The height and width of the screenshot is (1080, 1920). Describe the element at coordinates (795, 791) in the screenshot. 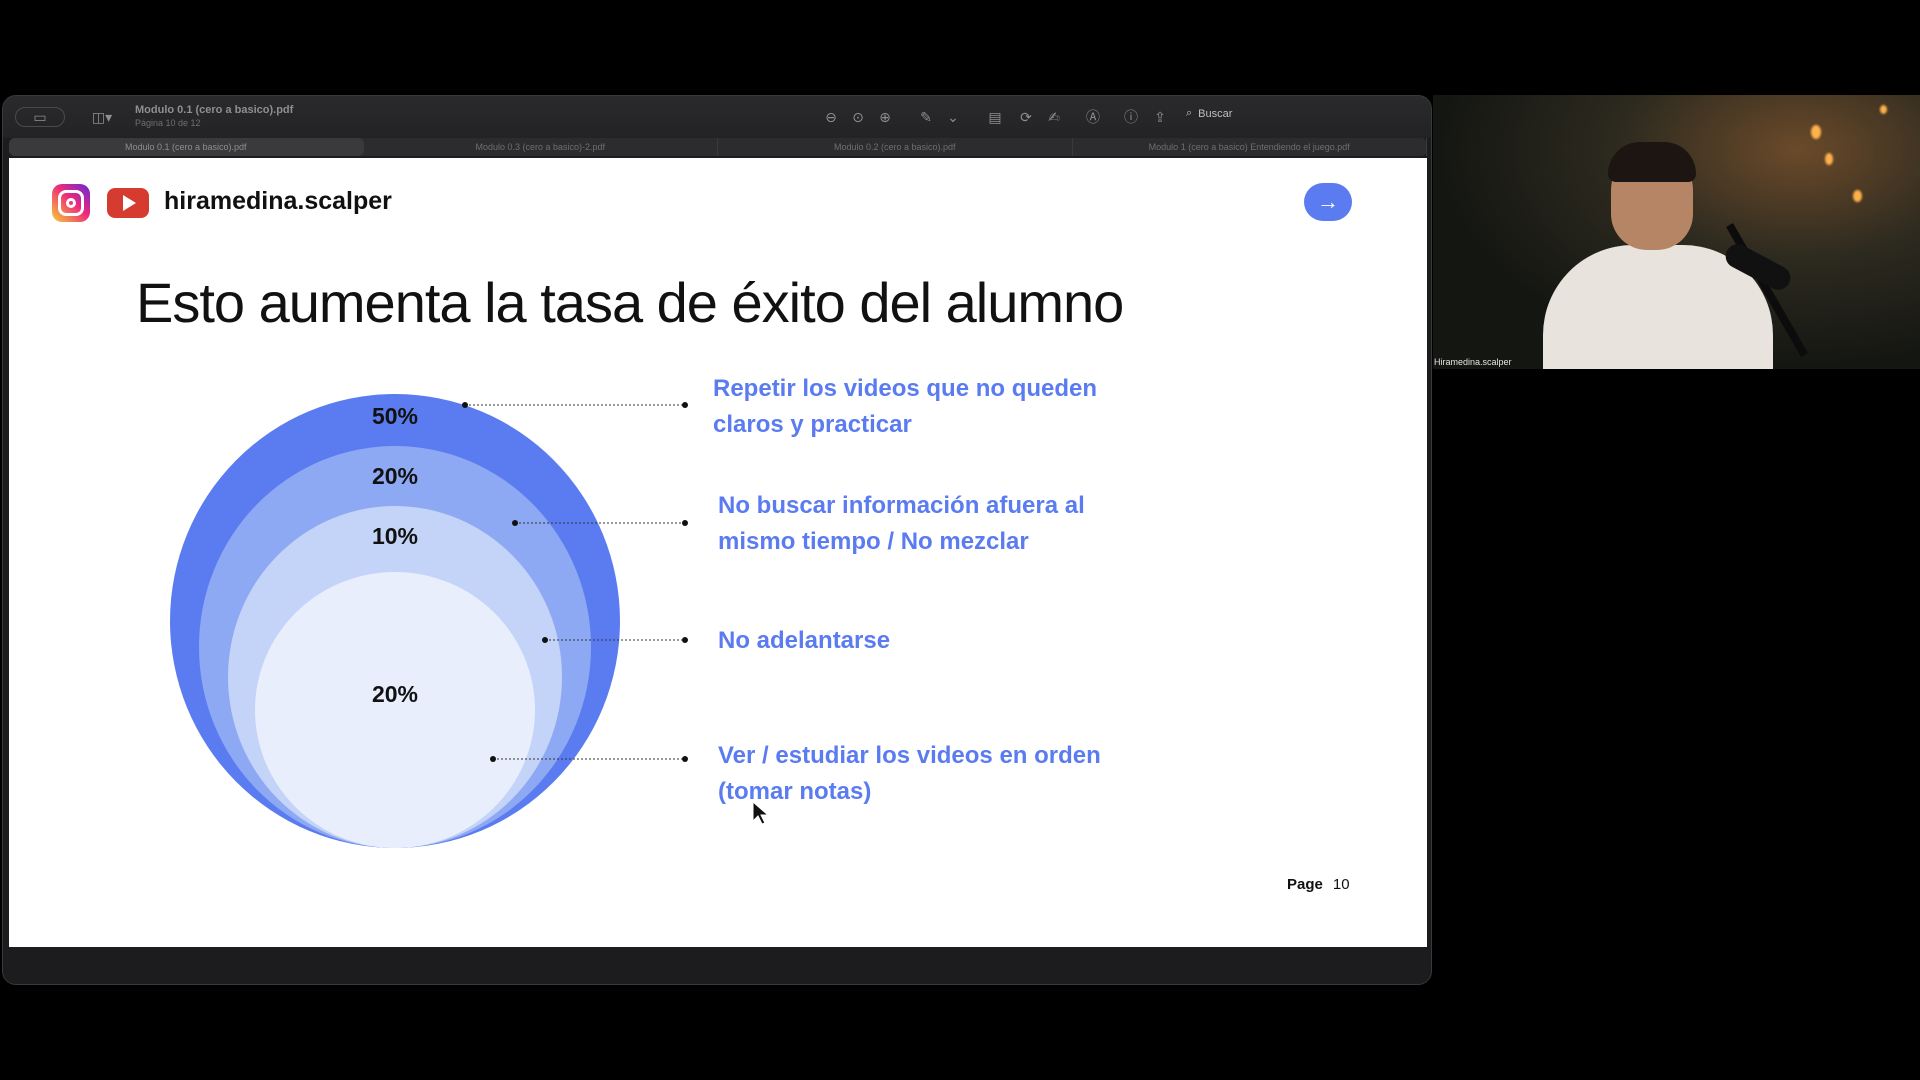

I see `item-line: (tomar notas)` at that location.